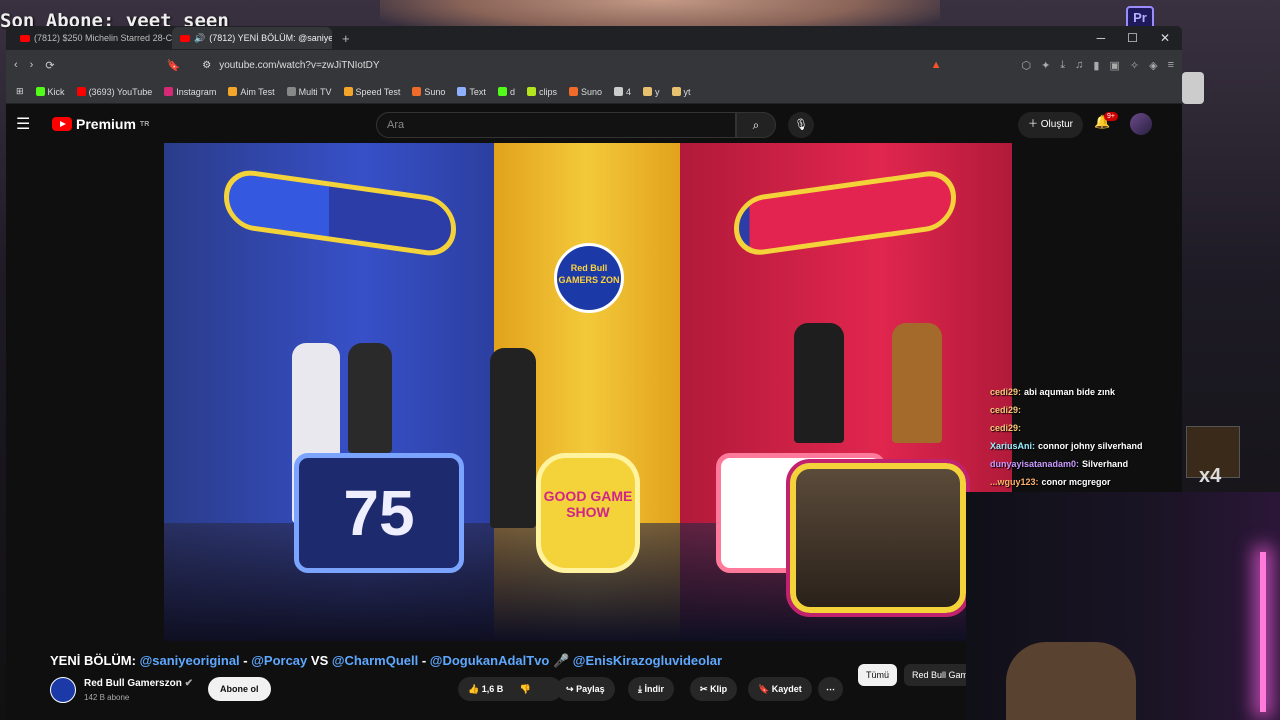 The image size is (1280, 720). I want to click on bookmark-label: Text, so click(477, 91).